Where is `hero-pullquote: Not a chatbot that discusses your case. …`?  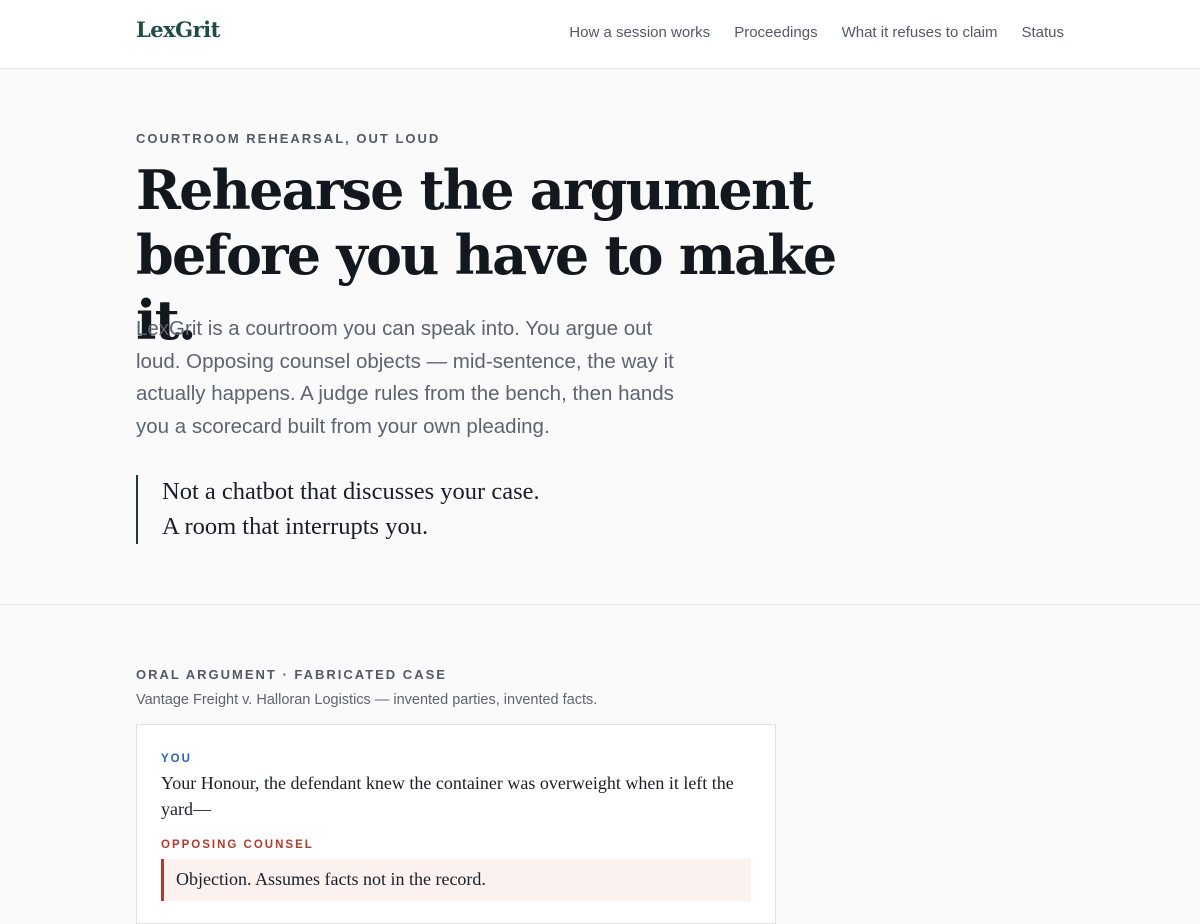 hero-pullquote: Not a chatbot that discusses your case. … is located at coordinates (346, 509).